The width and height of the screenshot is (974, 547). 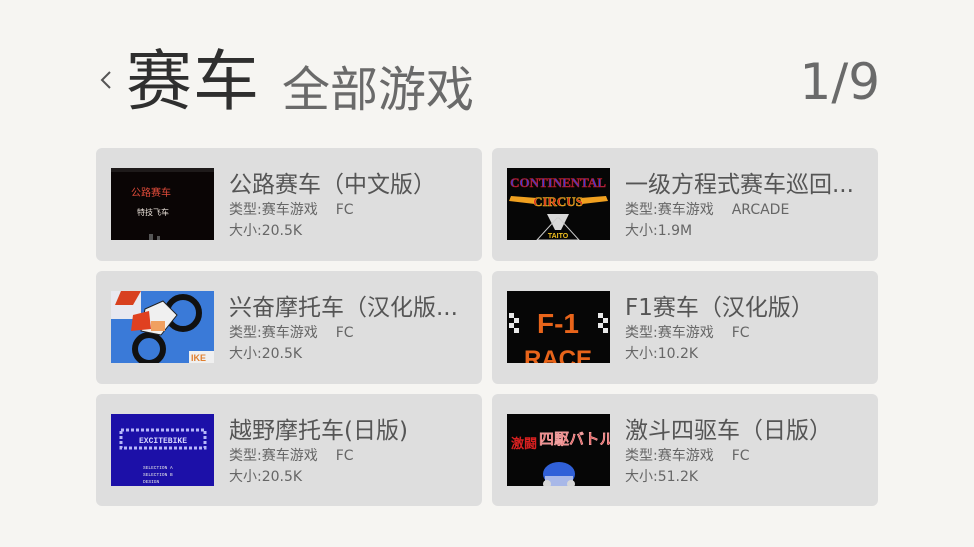 I want to click on cover-text: CONTINENTAL, so click(x=558, y=182).